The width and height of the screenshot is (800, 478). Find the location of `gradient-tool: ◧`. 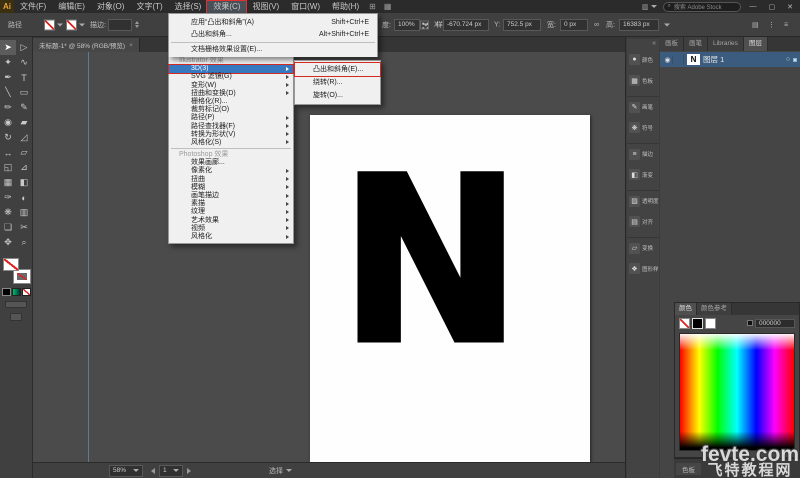

gradient-tool: ◧ is located at coordinates (24, 182).